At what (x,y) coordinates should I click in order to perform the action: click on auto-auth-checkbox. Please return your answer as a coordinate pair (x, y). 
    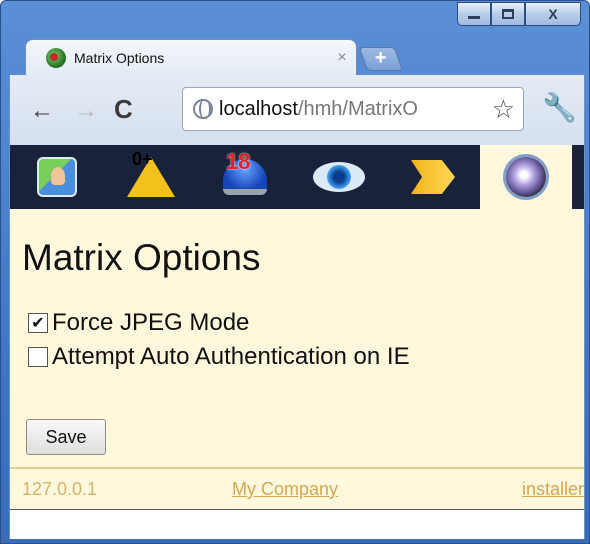
    Looking at the image, I should click on (38, 357).